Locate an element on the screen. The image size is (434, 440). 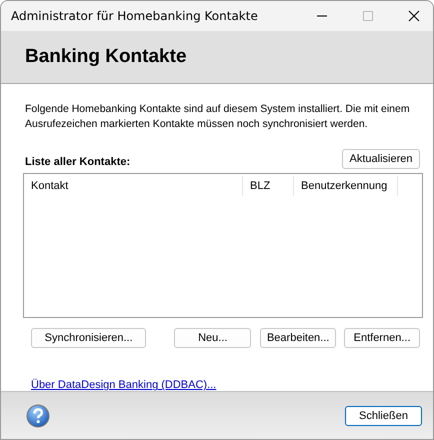
description-text: Folgende Homebanking Kontakte sind auf diesem System installiert. Die mit einem Ausrufezeichen markierten Kontakte müssen noch synchronisiert werden. is located at coordinates (218, 117).